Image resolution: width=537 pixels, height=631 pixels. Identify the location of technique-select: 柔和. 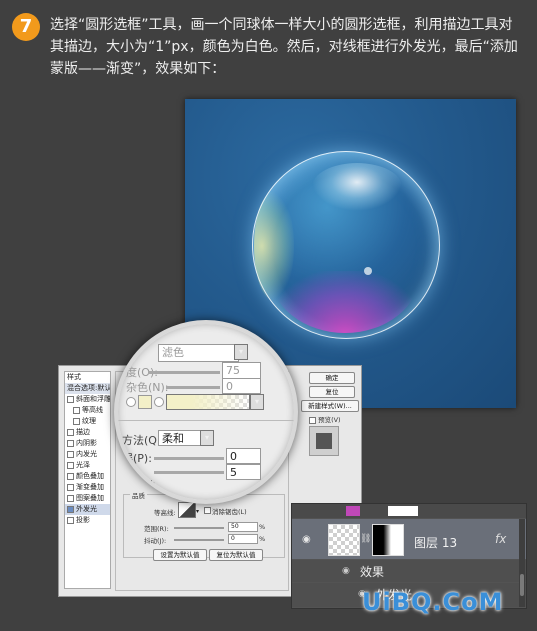
(180, 438).